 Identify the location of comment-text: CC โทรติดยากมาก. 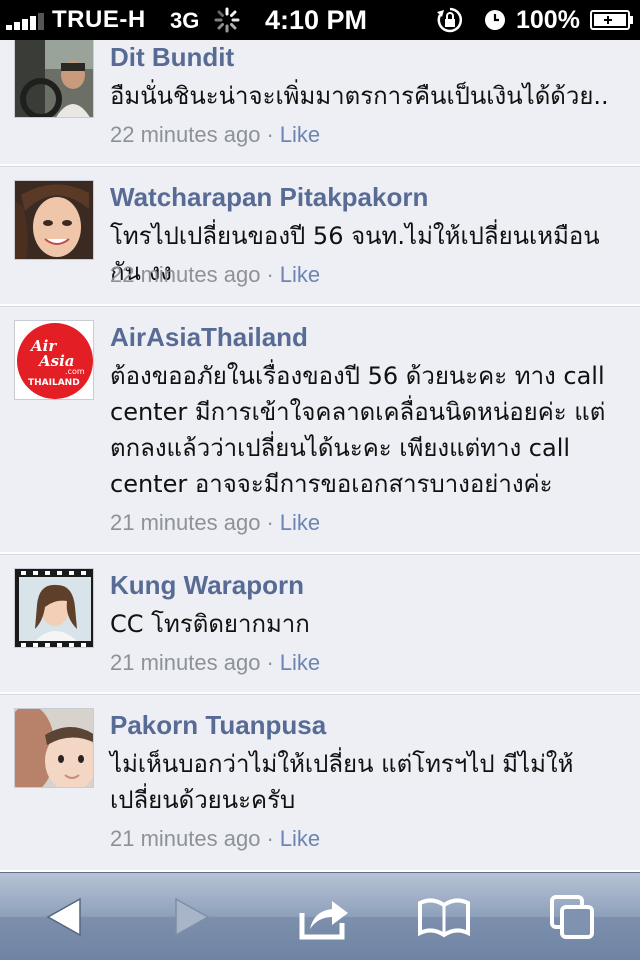
(210, 624).